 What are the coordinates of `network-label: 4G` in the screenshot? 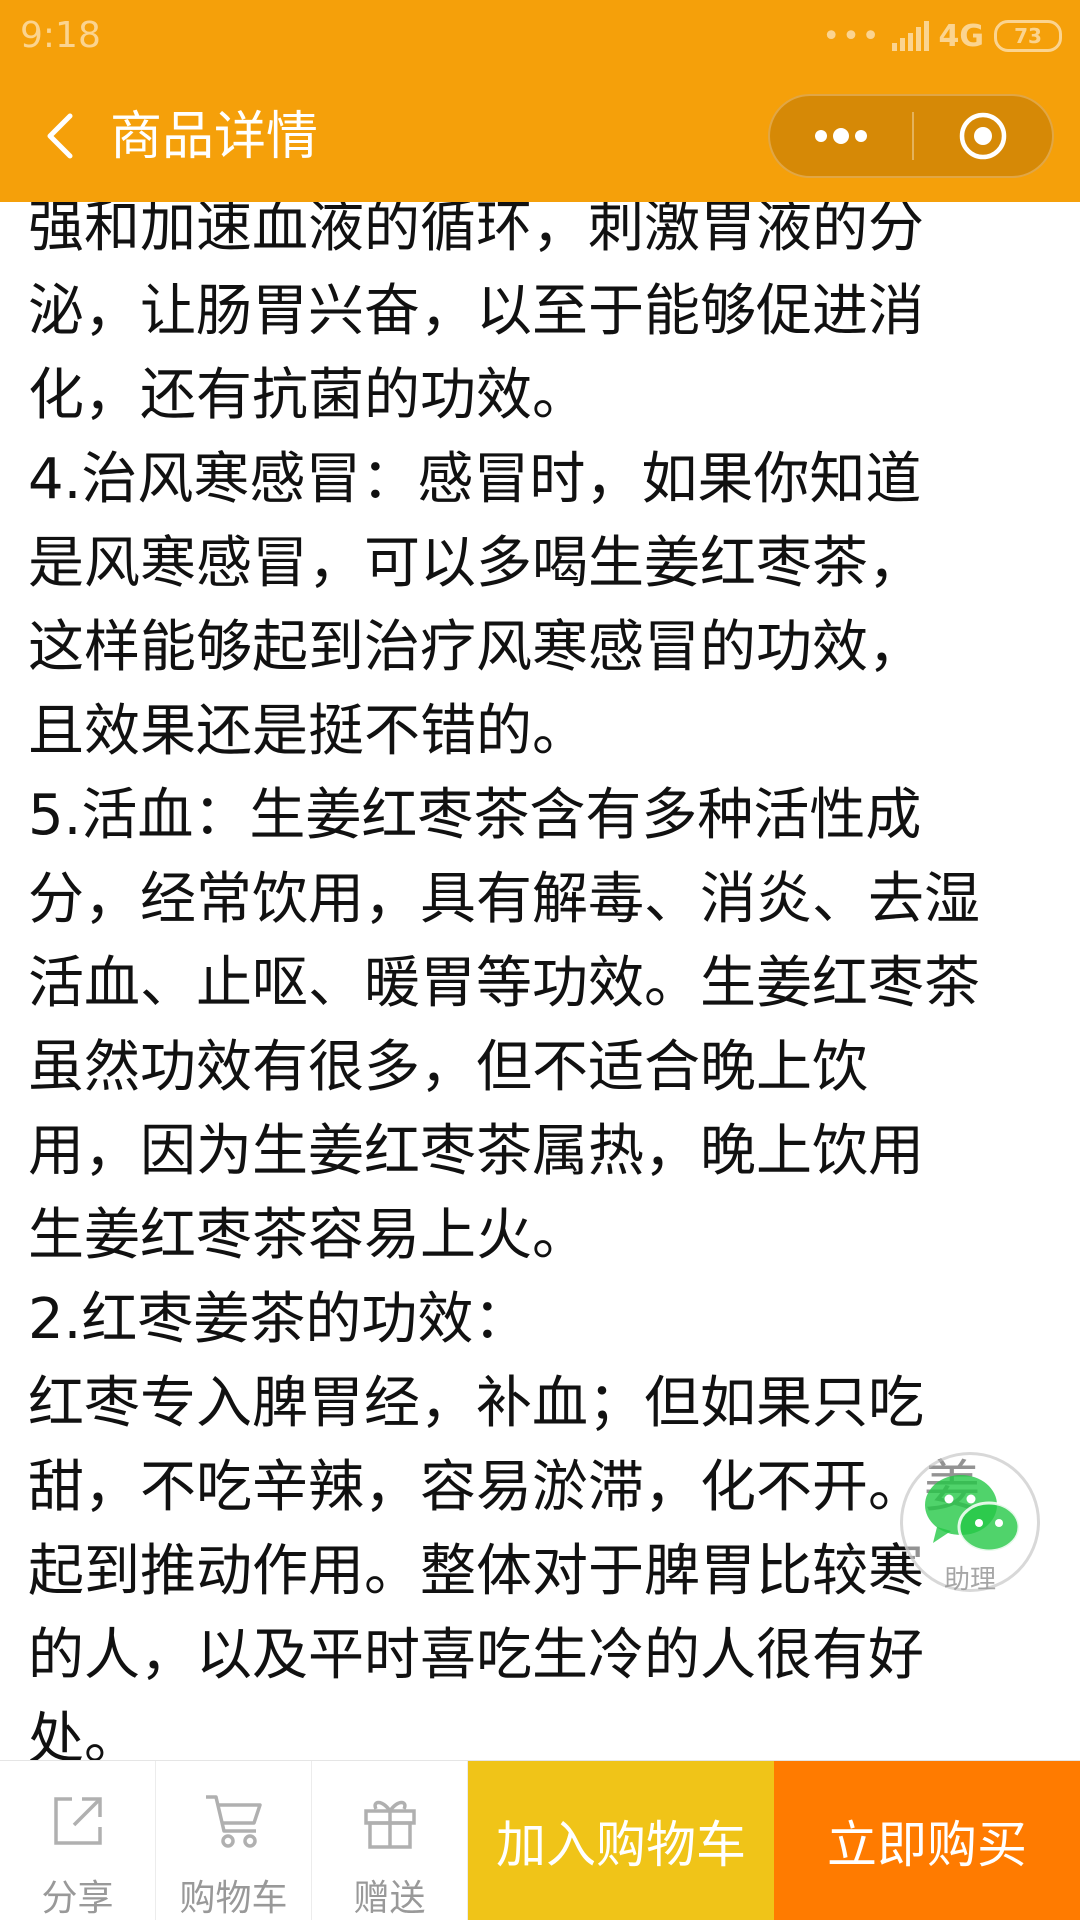 It's located at (961, 36).